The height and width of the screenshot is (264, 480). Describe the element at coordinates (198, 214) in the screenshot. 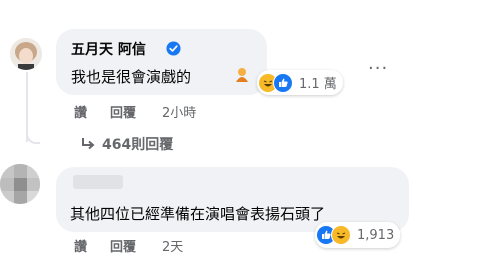

I see `comment-text: 其他四位已經準備在演唱會表揚石頭了` at that location.